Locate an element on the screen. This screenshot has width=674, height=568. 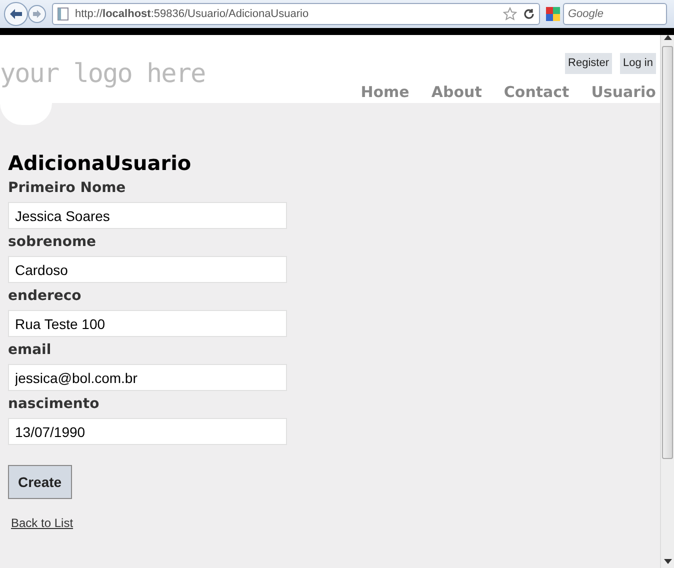
create-button: Create is located at coordinates (40, 482).